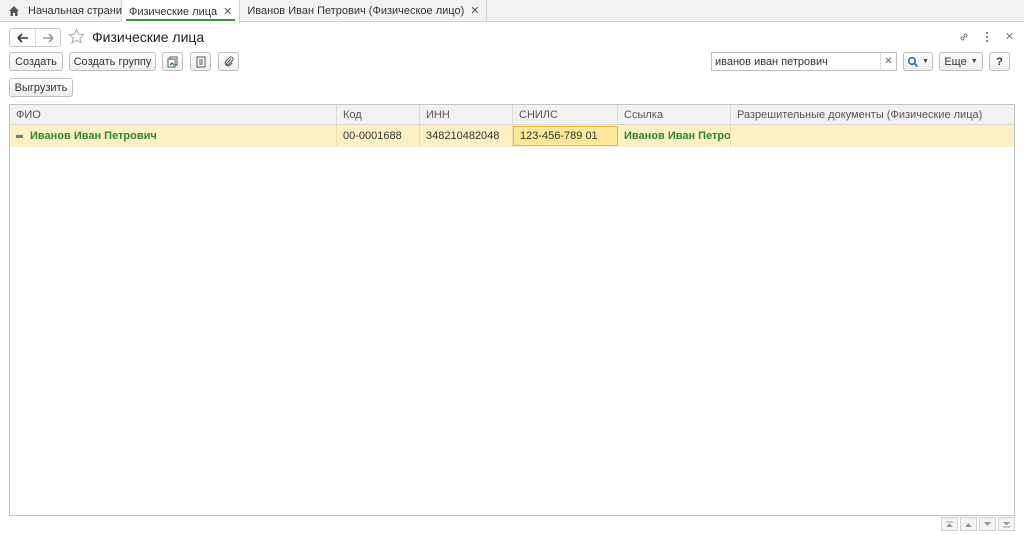 This screenshot has width=1024, height=535. I want to click on tab-label: Физические лица, so click(173, 11).